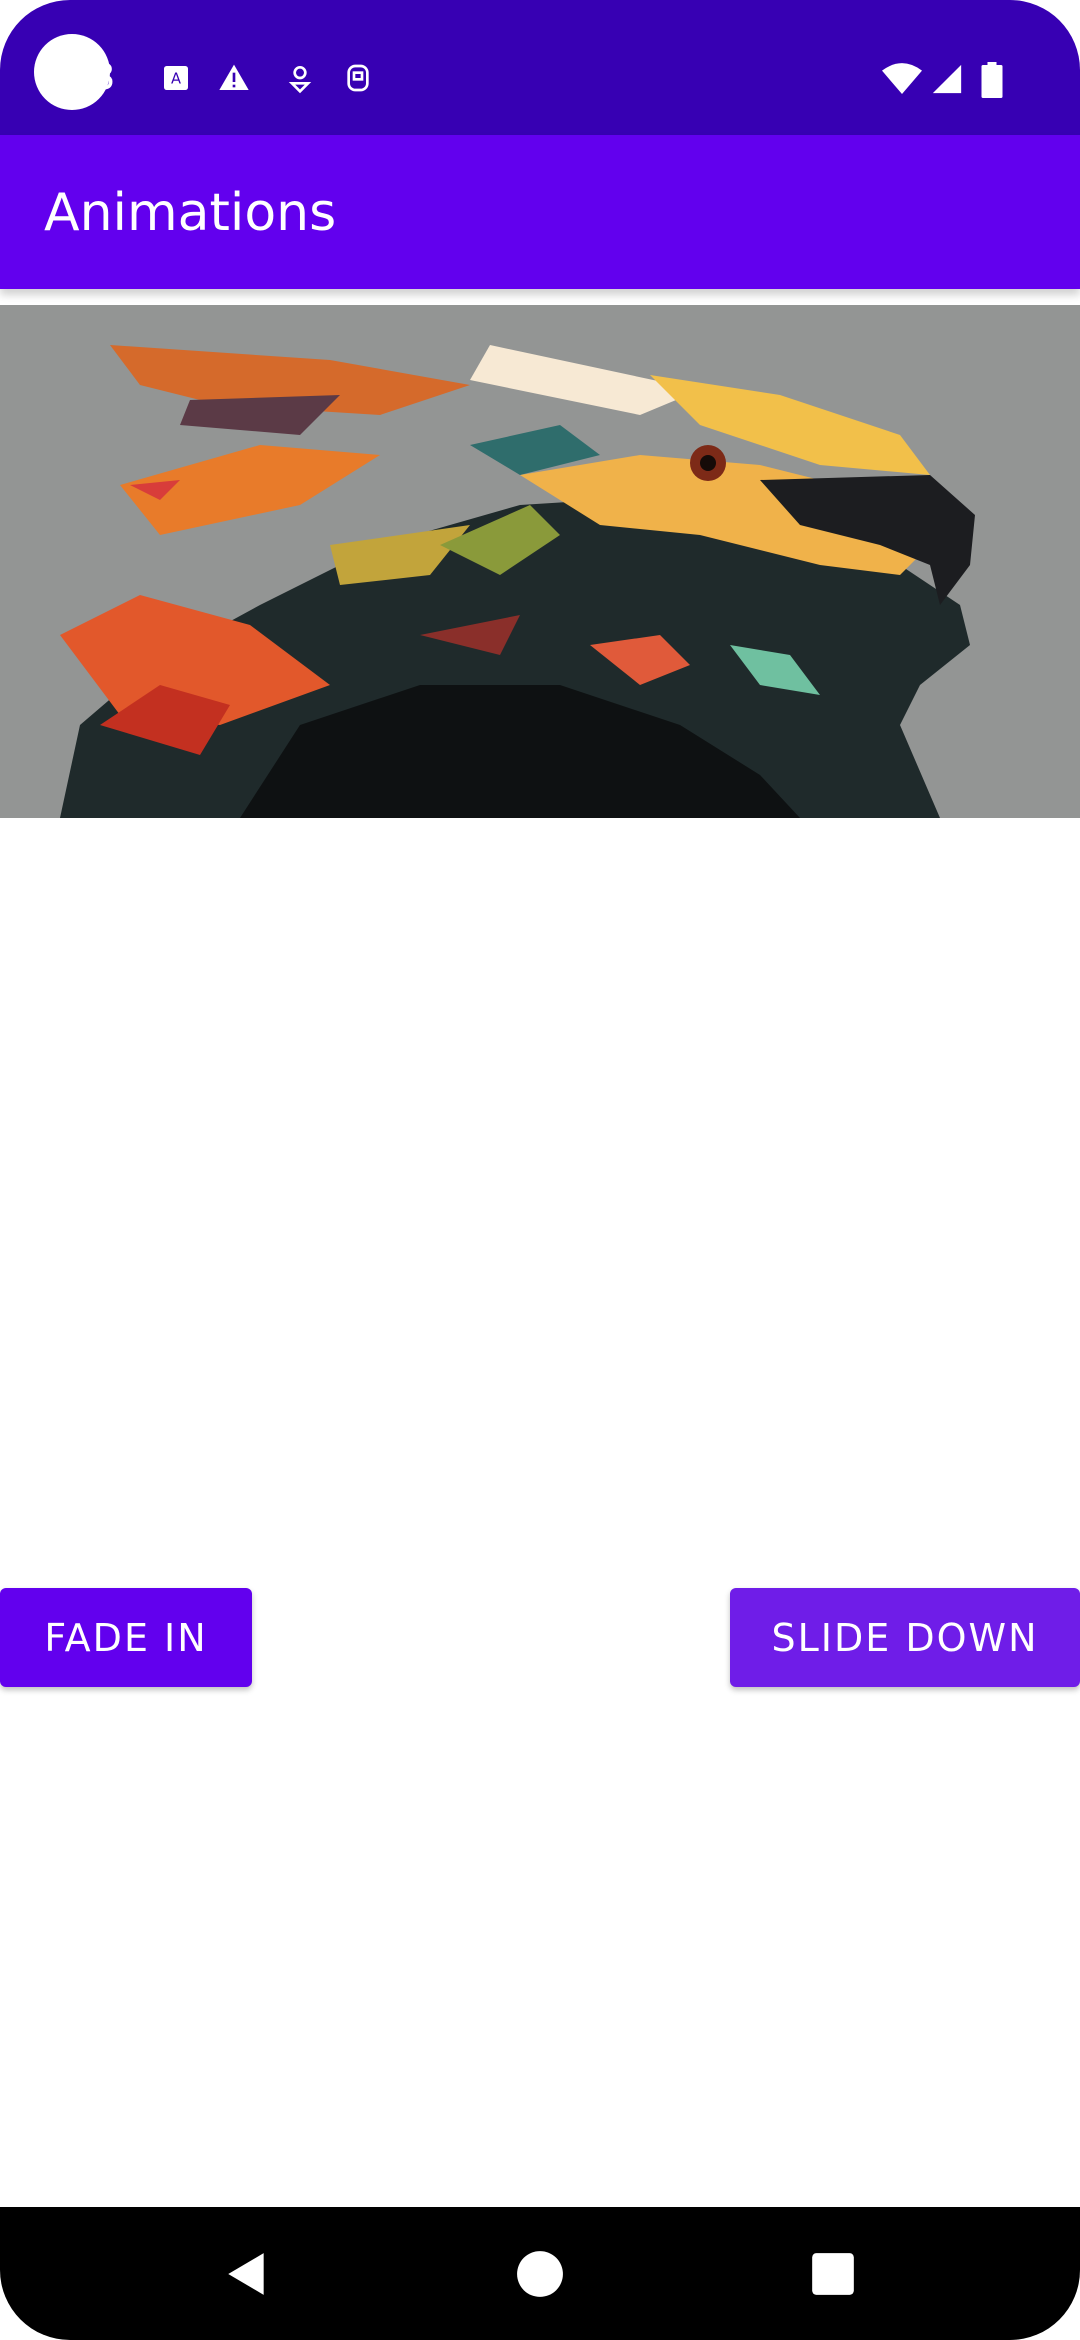  I want to click on back-icon, so click(247, 2274).